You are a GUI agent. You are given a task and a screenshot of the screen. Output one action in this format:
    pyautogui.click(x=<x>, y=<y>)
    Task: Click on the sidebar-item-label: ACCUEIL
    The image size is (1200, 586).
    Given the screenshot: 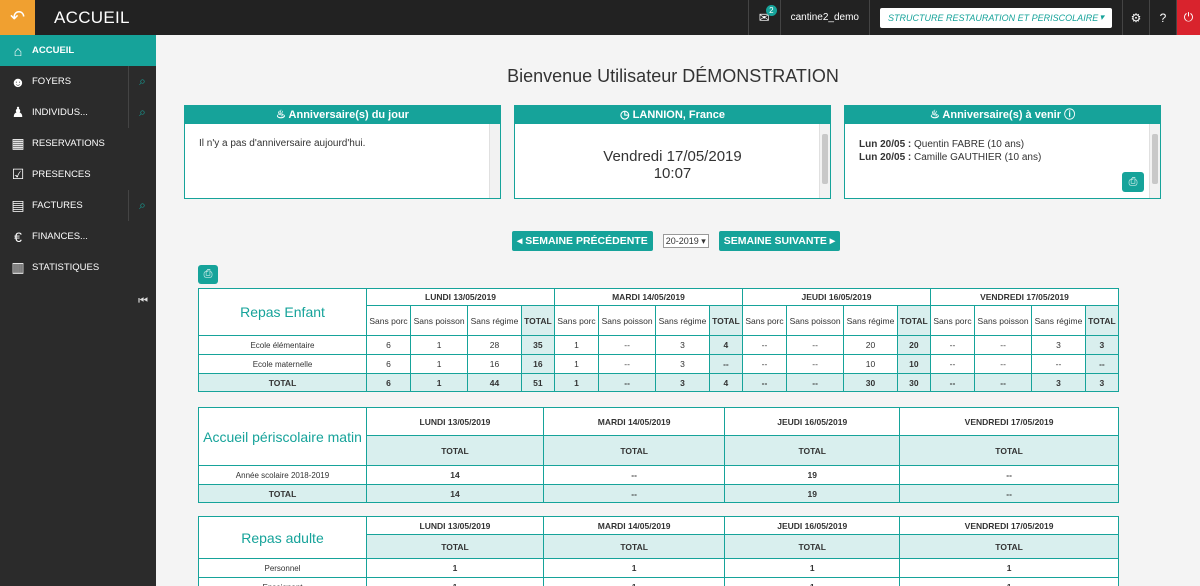 What is the action you would take?
    pyautogui.click(x=53, y=50)
    